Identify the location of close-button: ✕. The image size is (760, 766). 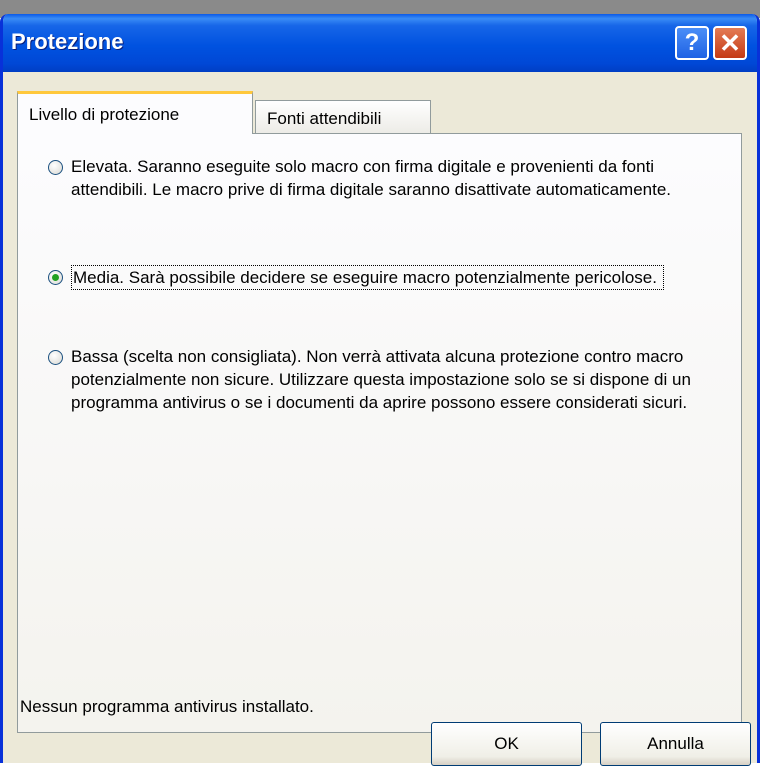
(730, 43).